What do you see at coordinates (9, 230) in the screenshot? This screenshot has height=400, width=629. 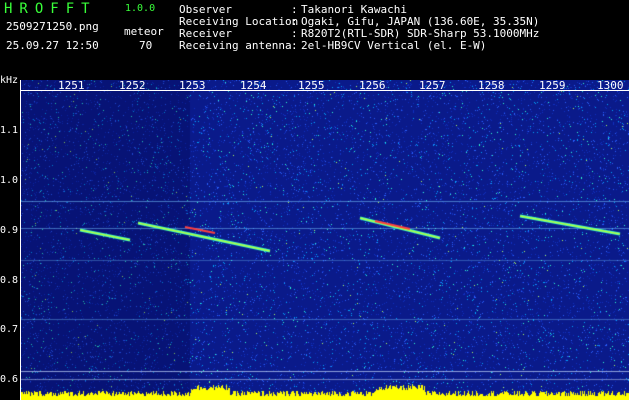 I see `y-tick-label: 0.9` at bounding box center [9, 230].